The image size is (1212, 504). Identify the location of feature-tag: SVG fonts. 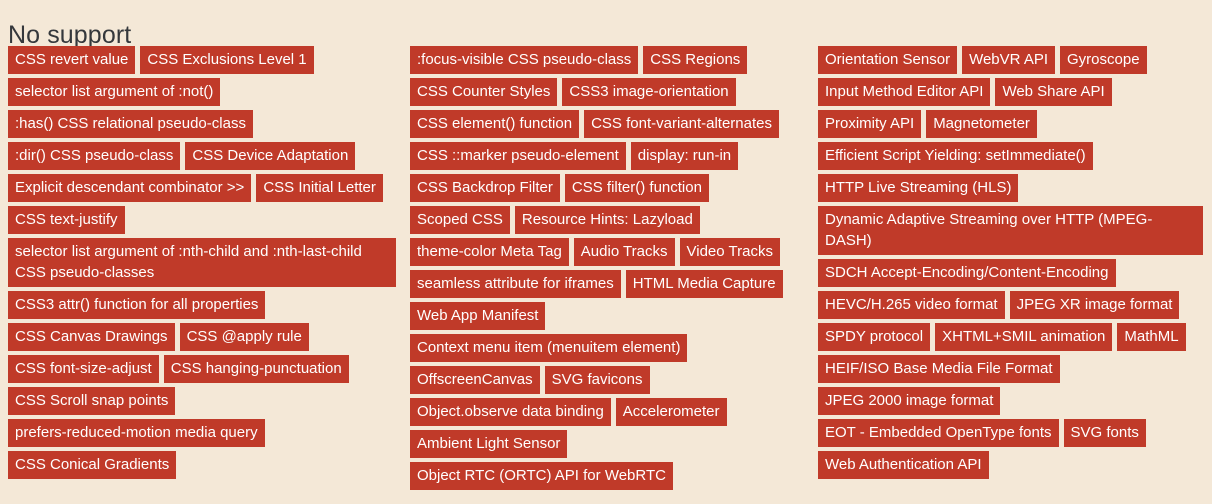
(1104, 433).